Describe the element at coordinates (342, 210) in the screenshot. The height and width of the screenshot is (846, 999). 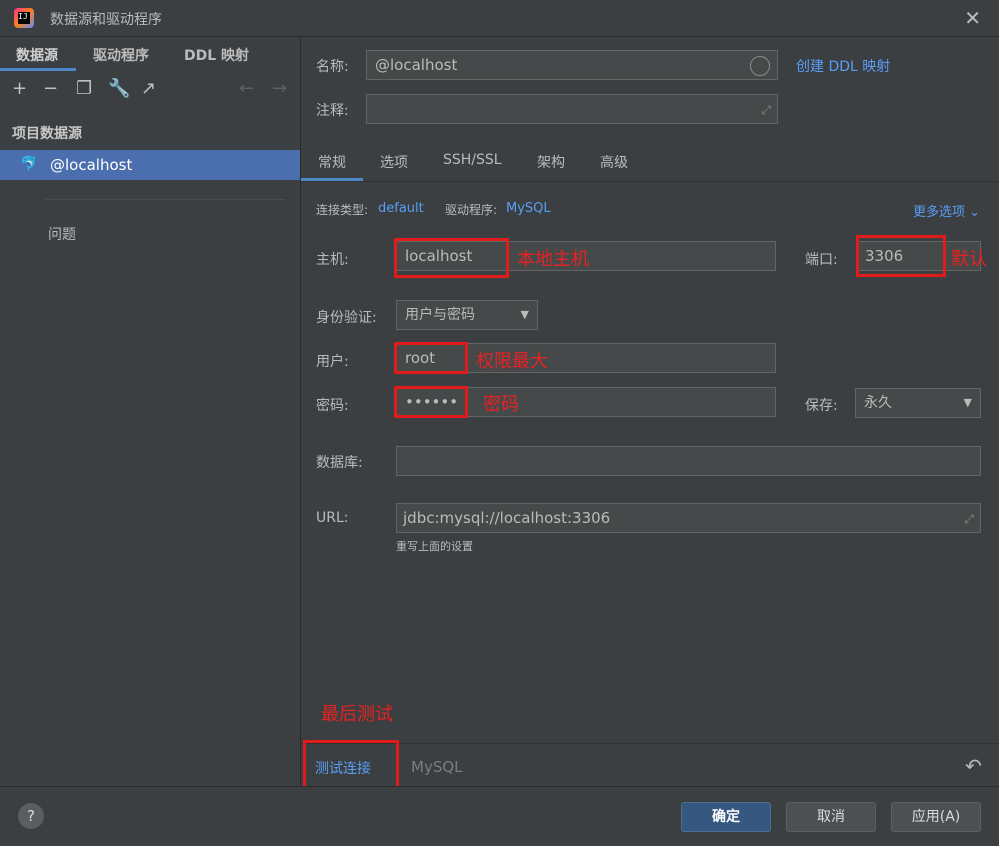
I see `conn-type-label: 连接类型:` at that location.